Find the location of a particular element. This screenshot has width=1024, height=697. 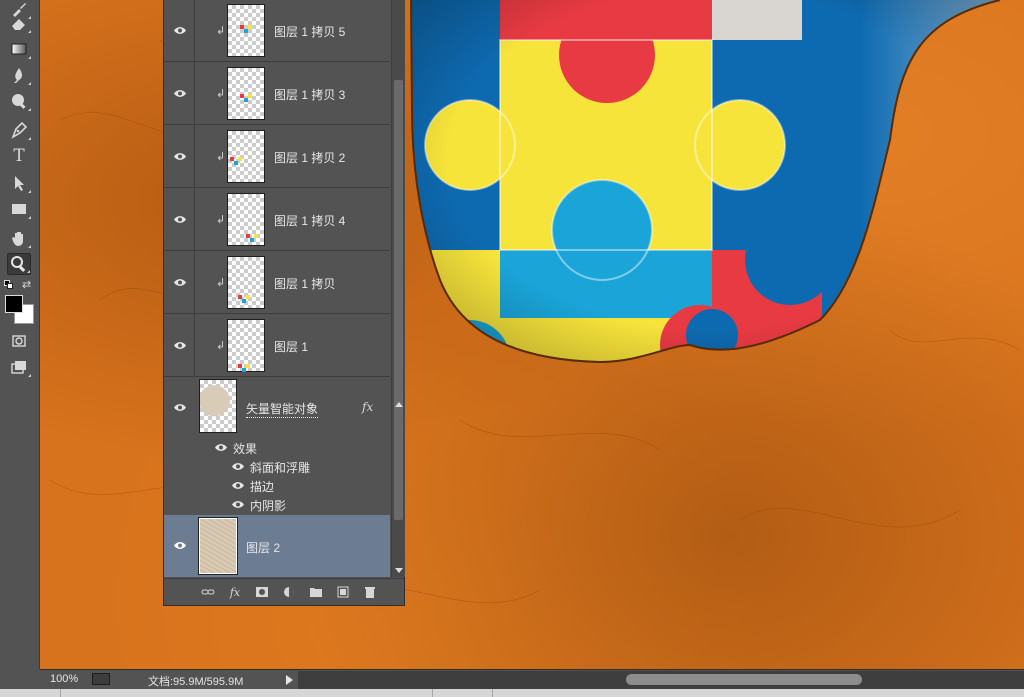

layer-name: 图层 1 拷贝 4 is located at coordinates (309, 220).